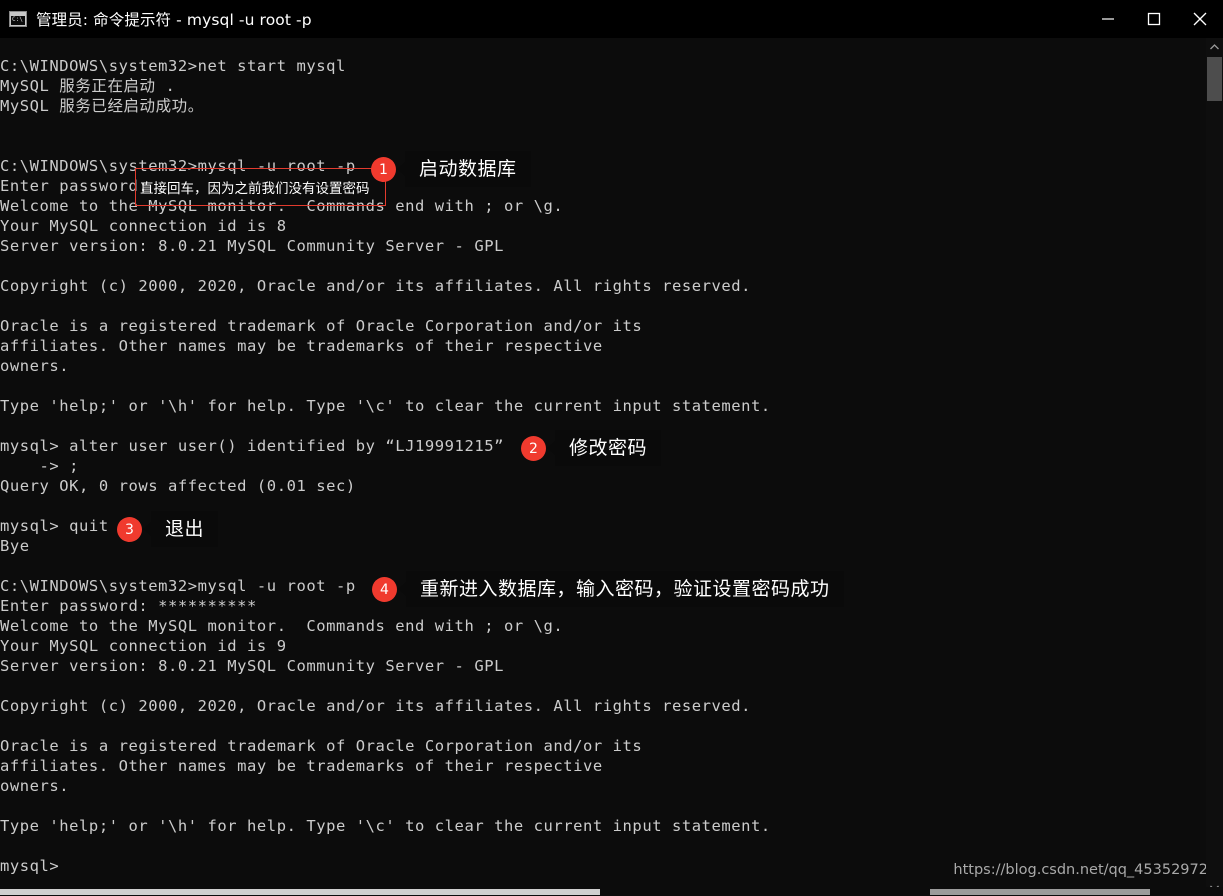 This screenshot has height=896, width=1223. Describe the element at coordinates (384, 589) in the screenshot. I see `annotation-badge-4: 4` at that location.